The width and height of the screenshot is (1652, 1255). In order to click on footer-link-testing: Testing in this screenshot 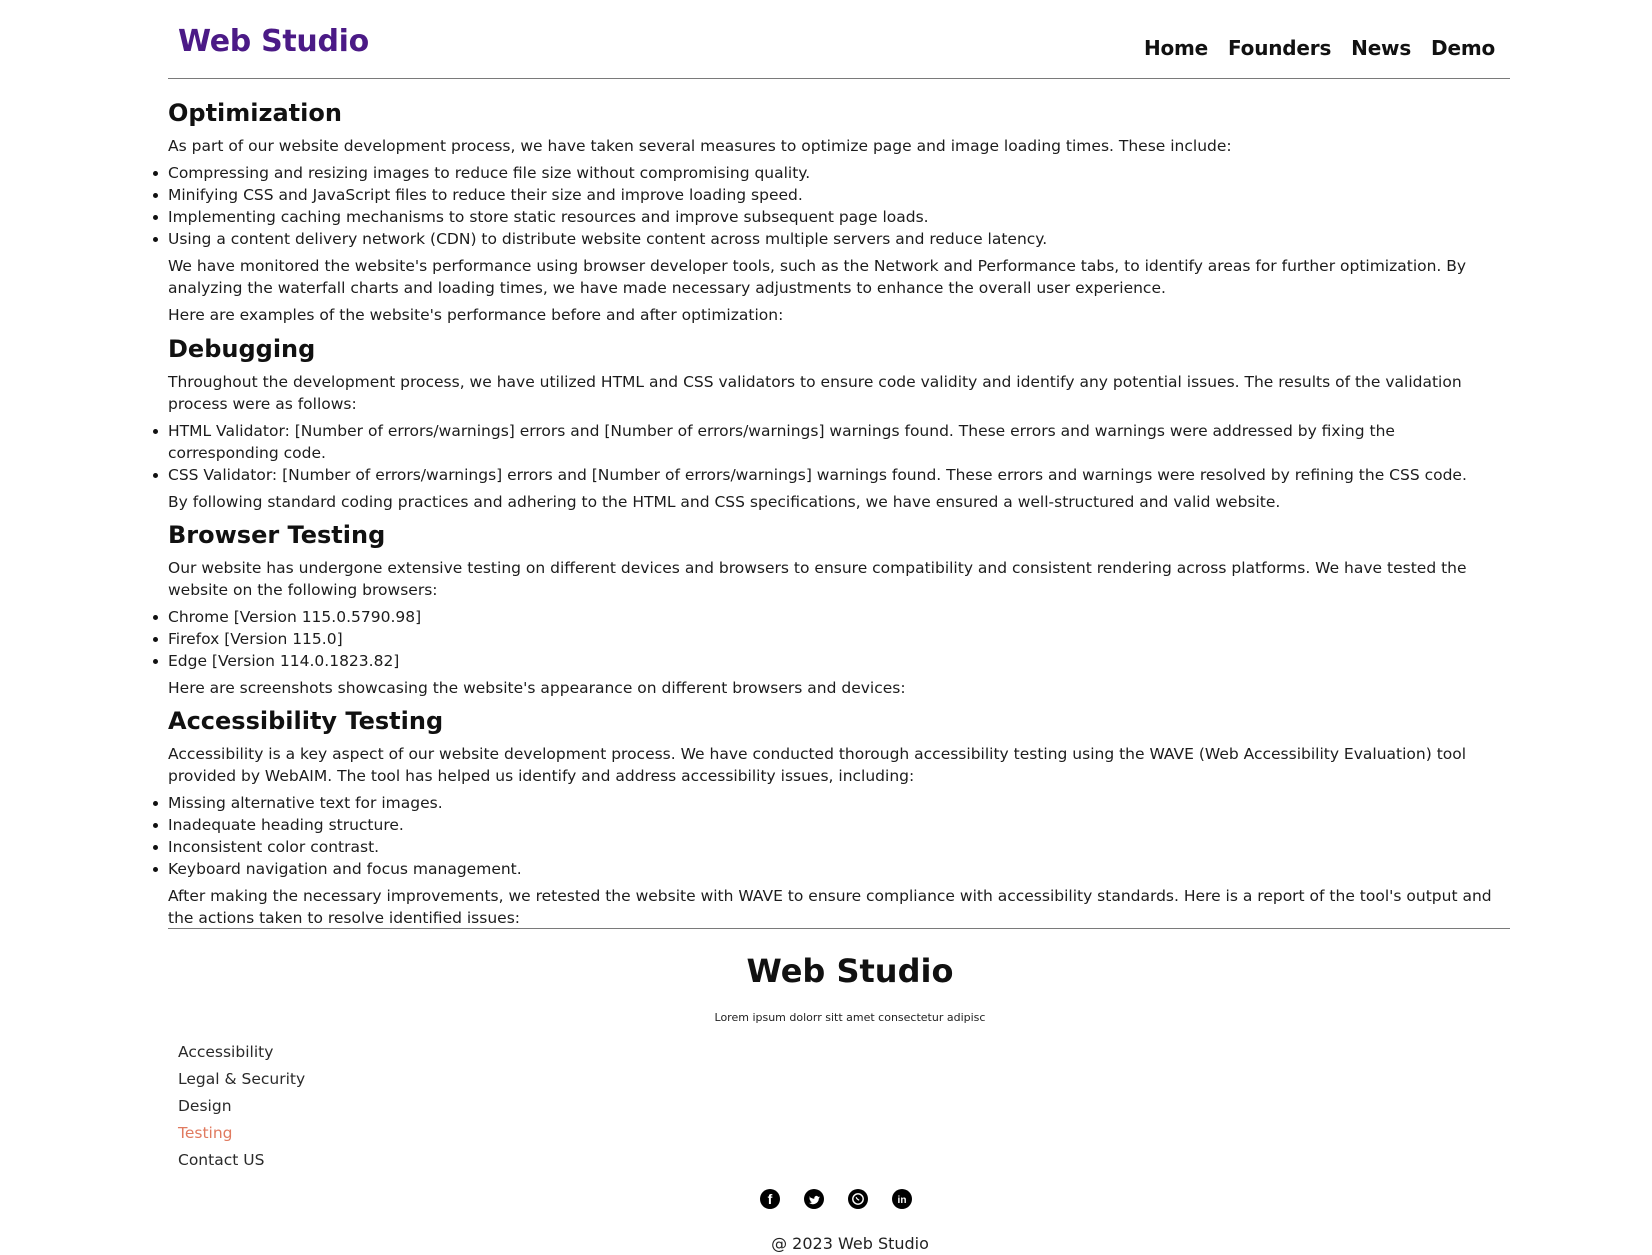, I will do `click(241, 1133)`.